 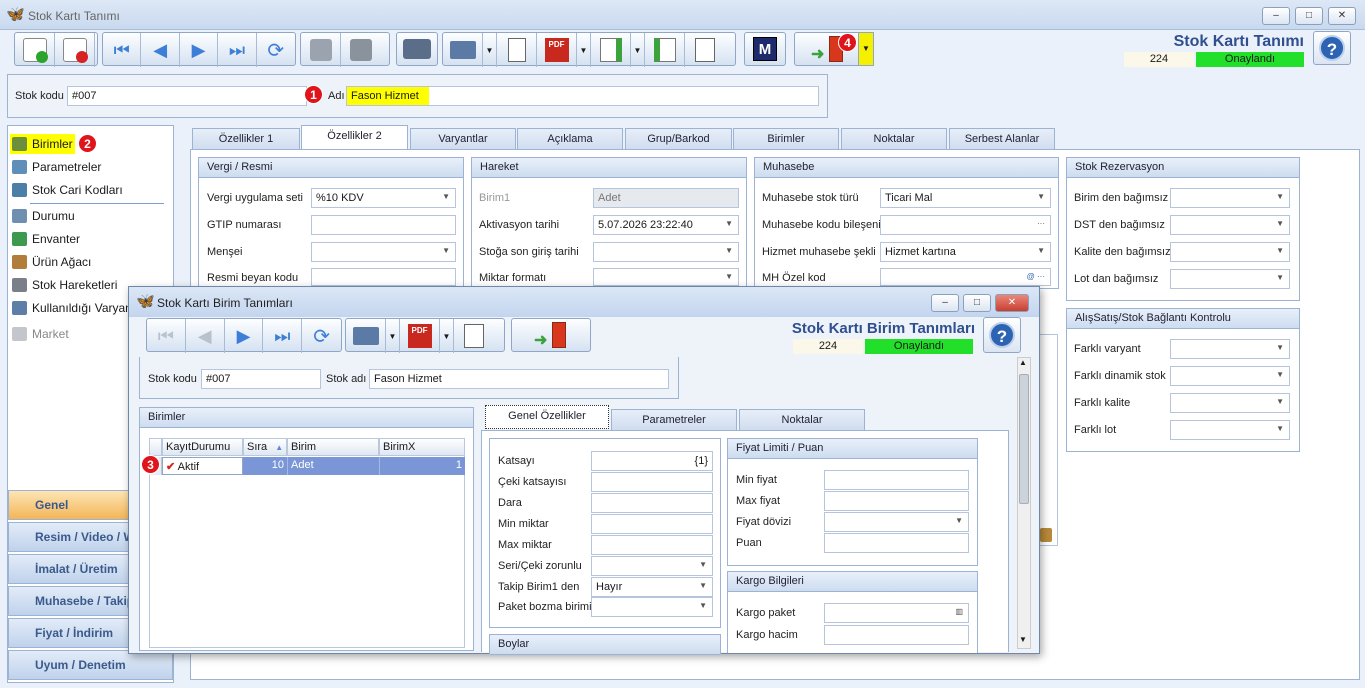 I want to click on dialog-print-button, so click(x=366, y=336).